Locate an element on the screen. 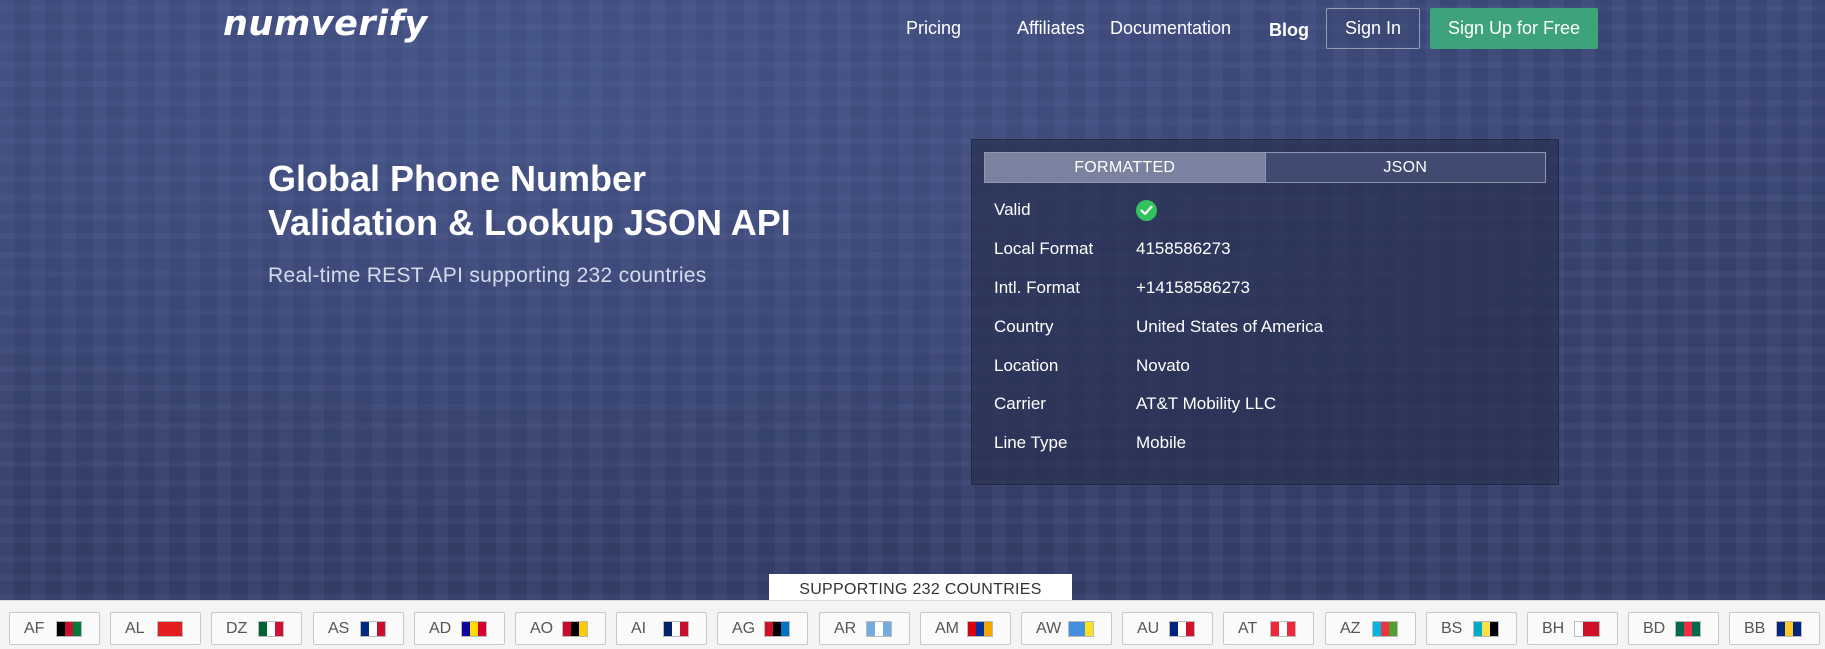  hero-title-line-2: Validation & Lookup JSON API is located at coordinates (529, 222).